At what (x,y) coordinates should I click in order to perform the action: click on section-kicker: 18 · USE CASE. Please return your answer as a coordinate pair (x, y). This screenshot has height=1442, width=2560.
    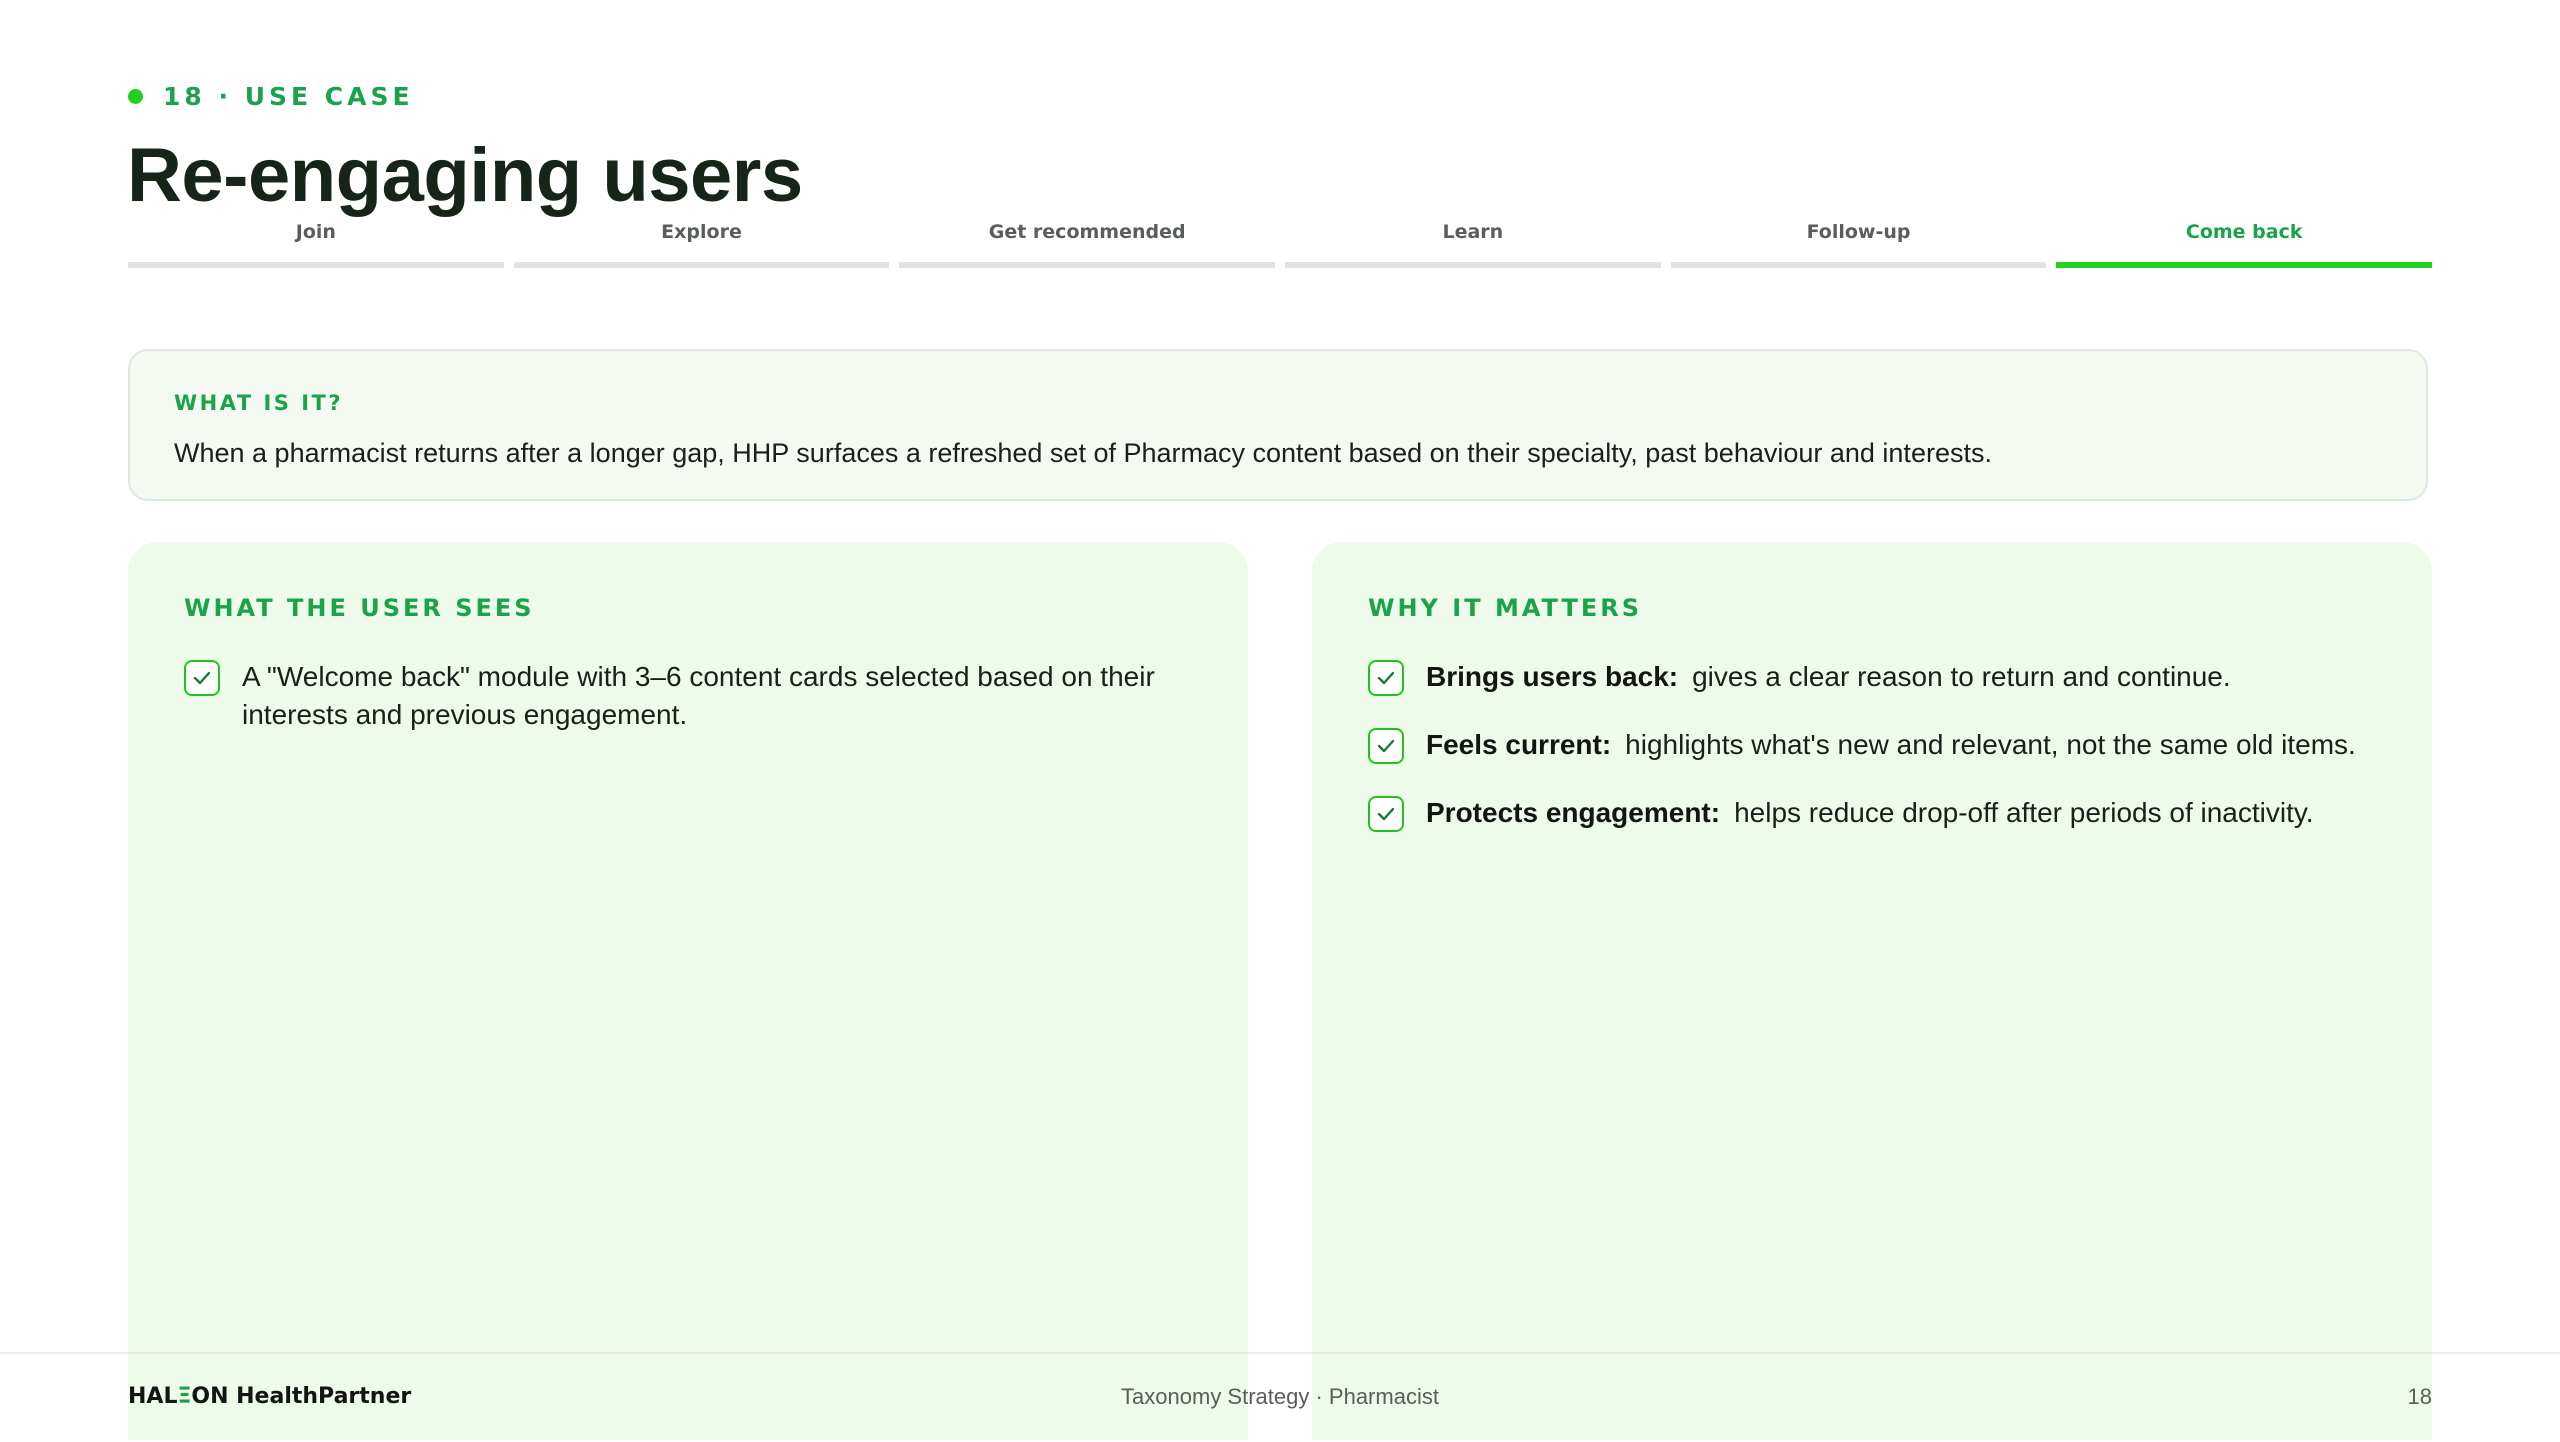
    Looking at the image, I should click on (271, 96).